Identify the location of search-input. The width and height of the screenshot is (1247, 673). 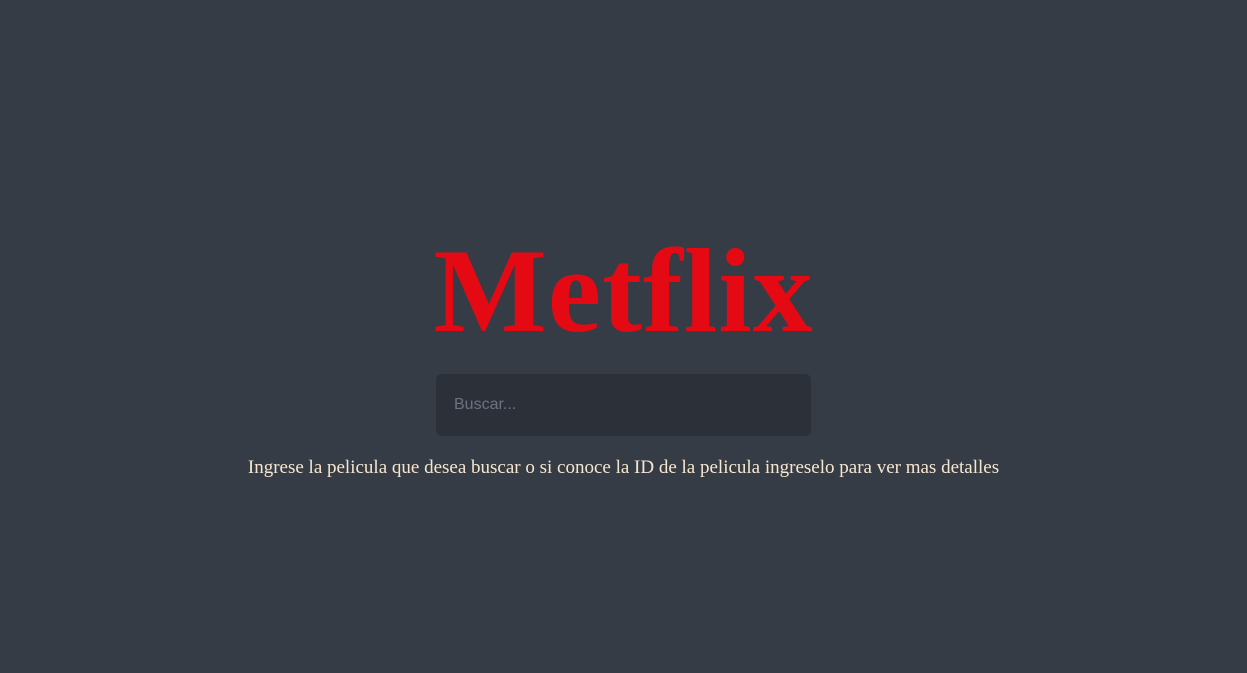
(623, 405).